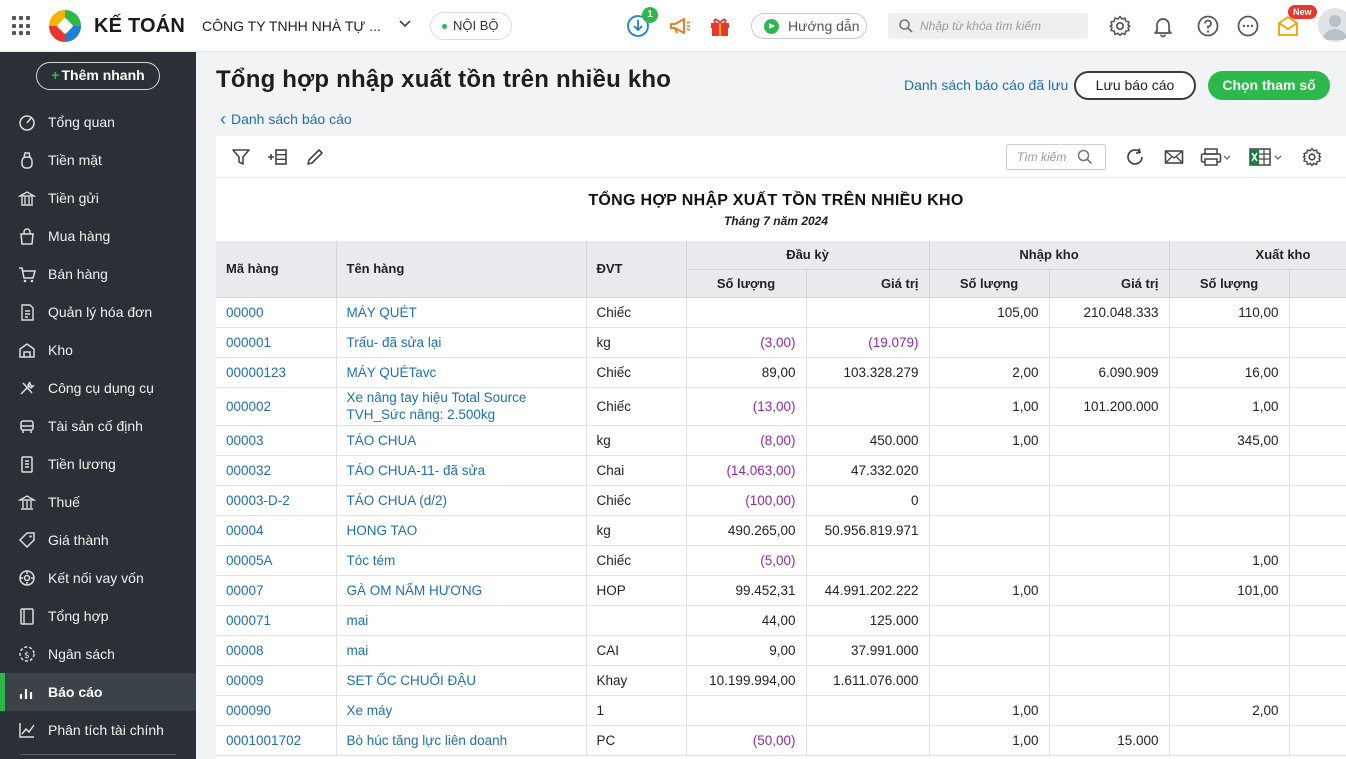 Image resolution: width=1346 pixels, height=759 pixels. What do you see at coordinates (98, 350) in the screenshot?
I see `sidebar-item-7: Kho` at bounding box center [98, 350].